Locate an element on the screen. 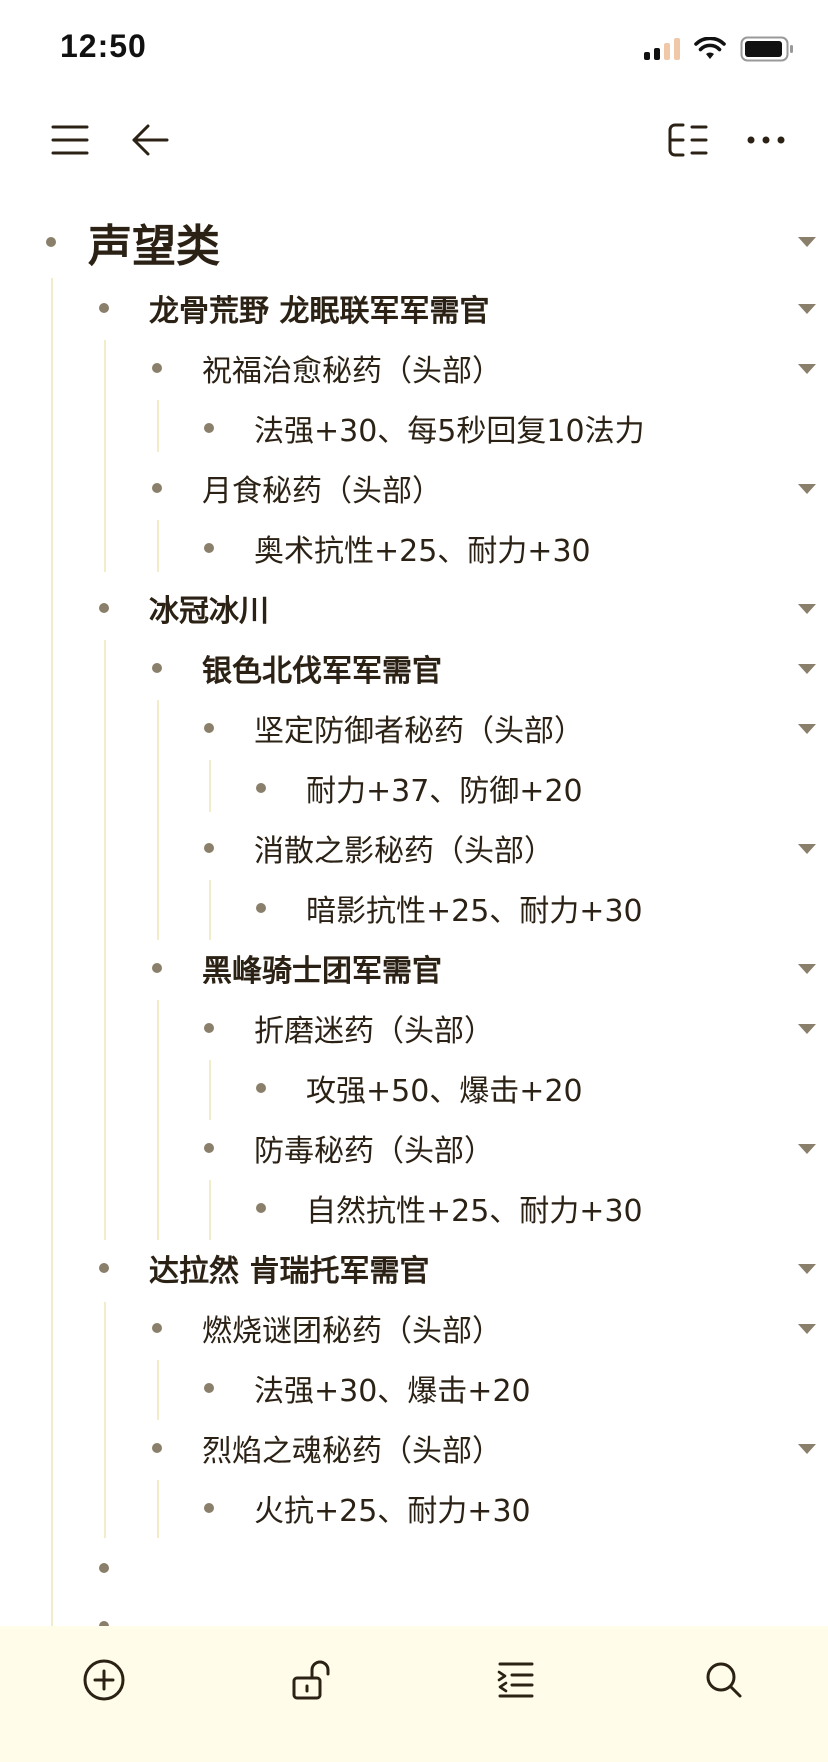 The width and height of the screenshot is (828, 1762). outline-item-text: 银色北伐军军需官 is located at coordinates (322, 668).